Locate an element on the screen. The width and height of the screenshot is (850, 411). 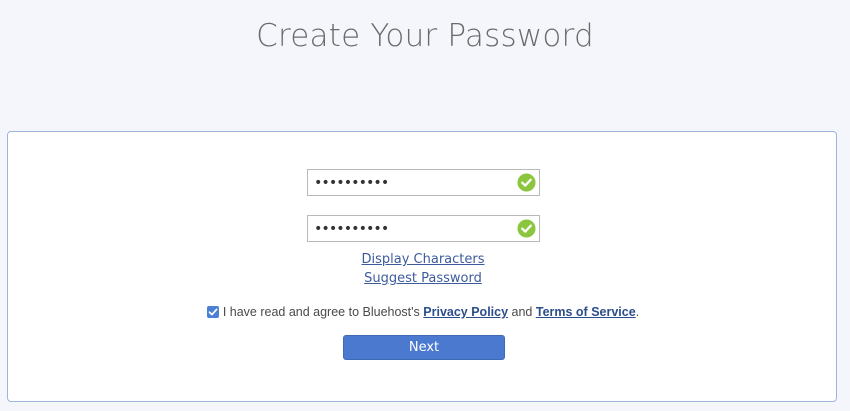
privacy-policy-link: Privacy Policy is located at coordinates (465, 312).